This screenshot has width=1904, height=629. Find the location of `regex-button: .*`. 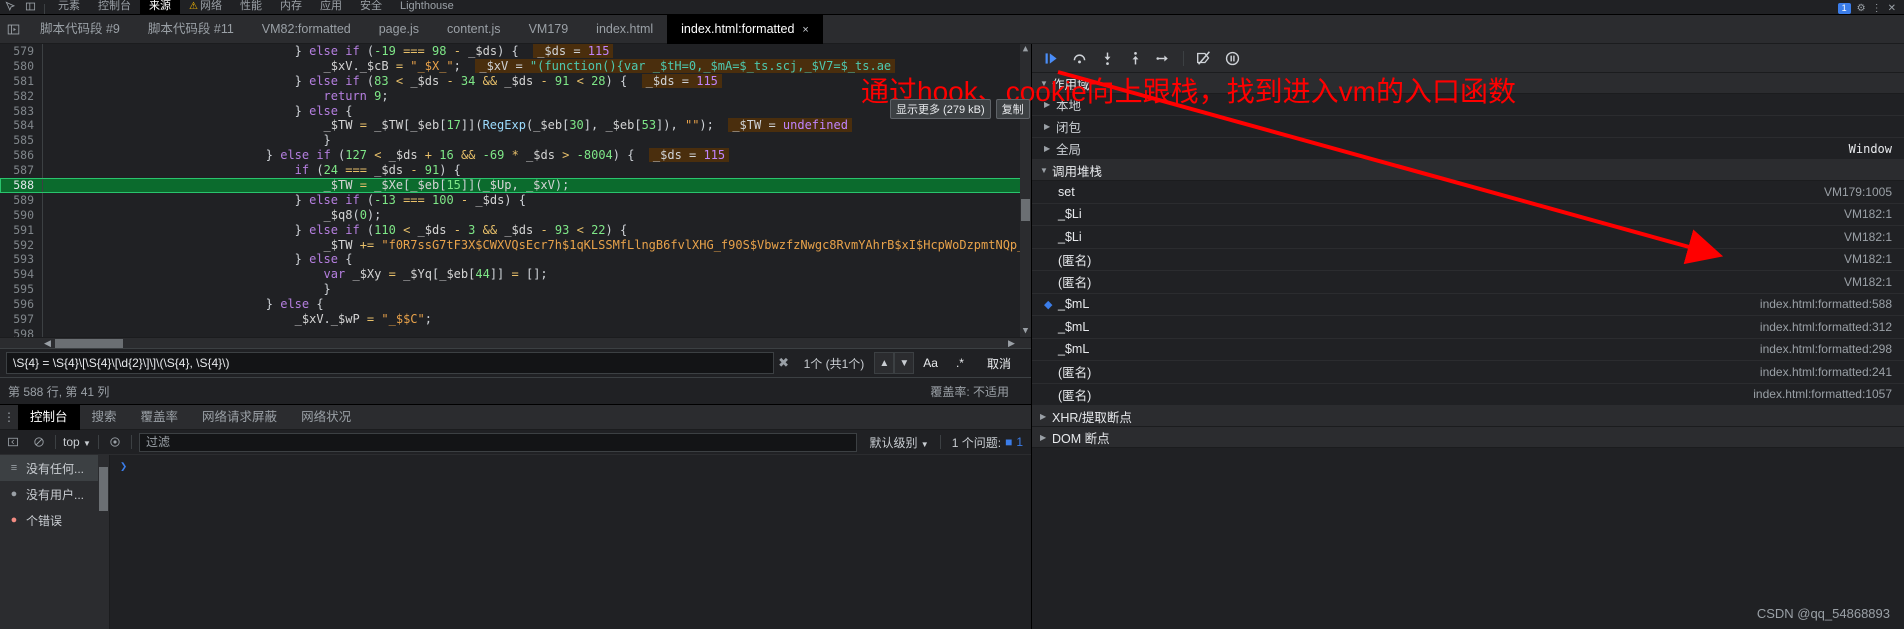

regex-button: .* is located at coordinates (960, 363).